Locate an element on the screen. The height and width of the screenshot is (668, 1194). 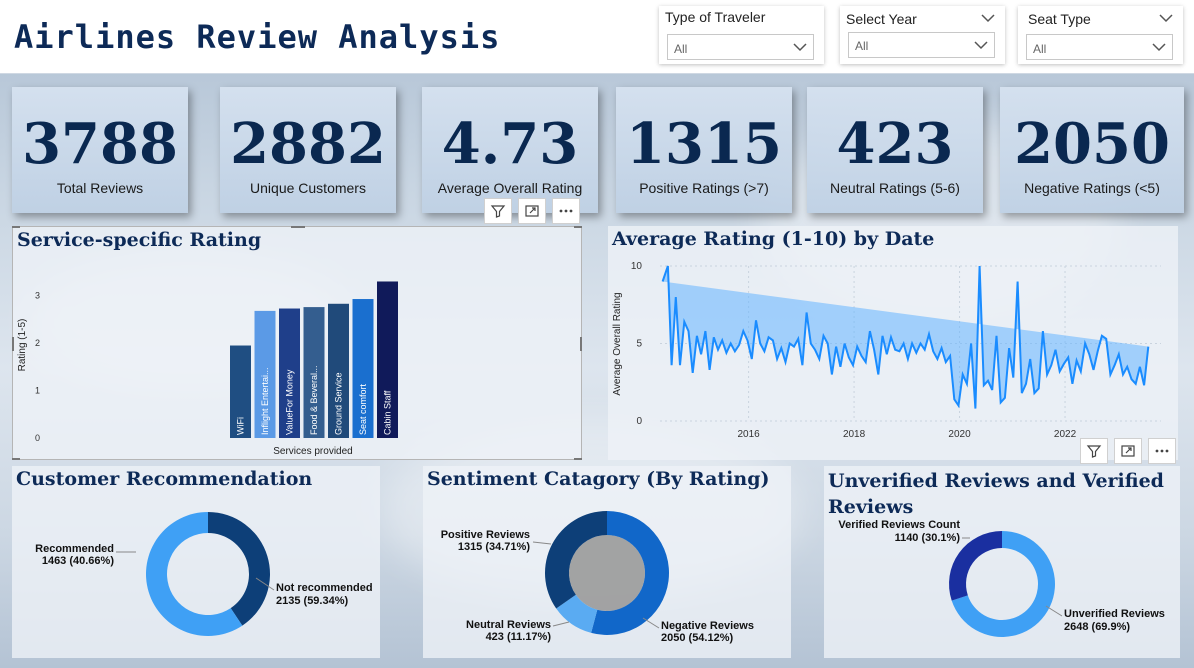
slicer-traveler-type: Type of Traveler All is located at coordinates (741, 35).